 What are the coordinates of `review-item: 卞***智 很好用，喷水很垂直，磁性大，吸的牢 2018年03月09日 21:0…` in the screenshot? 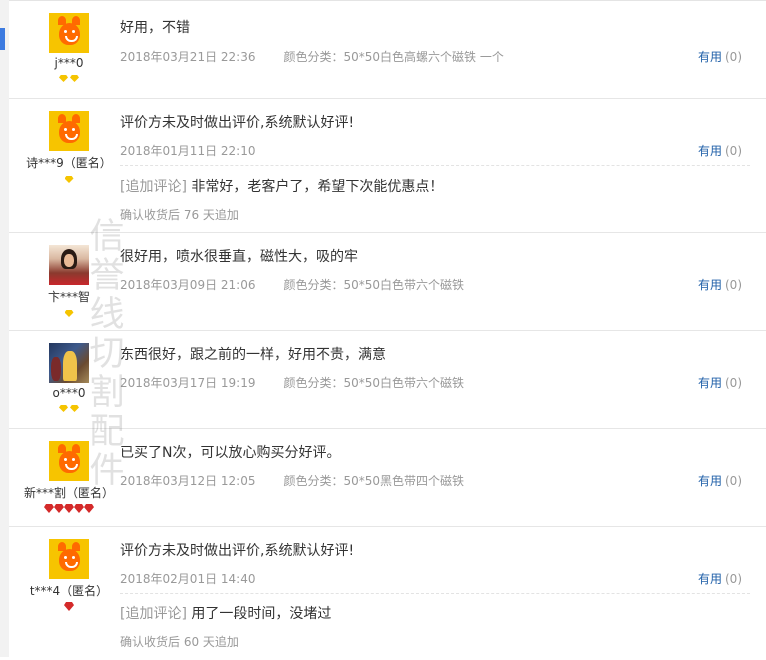 It's located at (387, 282).